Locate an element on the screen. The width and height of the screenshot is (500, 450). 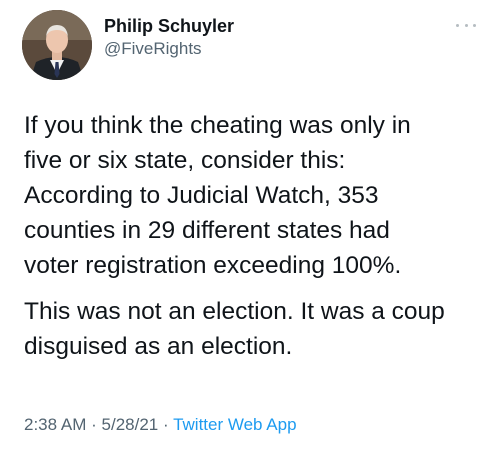
user-handle: @FiveRights is located at coordinates (169, 49).